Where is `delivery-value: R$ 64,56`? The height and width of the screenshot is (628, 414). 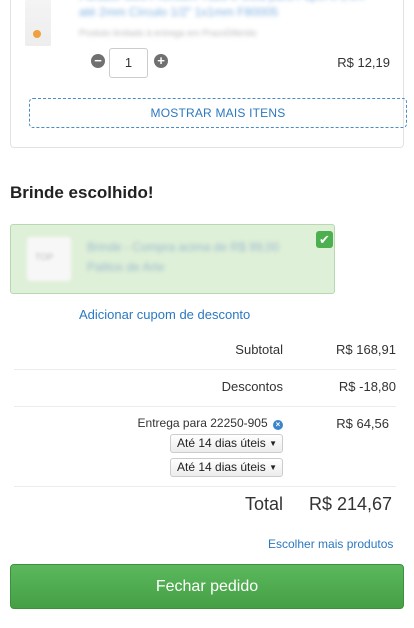
delivery-value: R$ 64,56 is located at coordinates (362, 423).